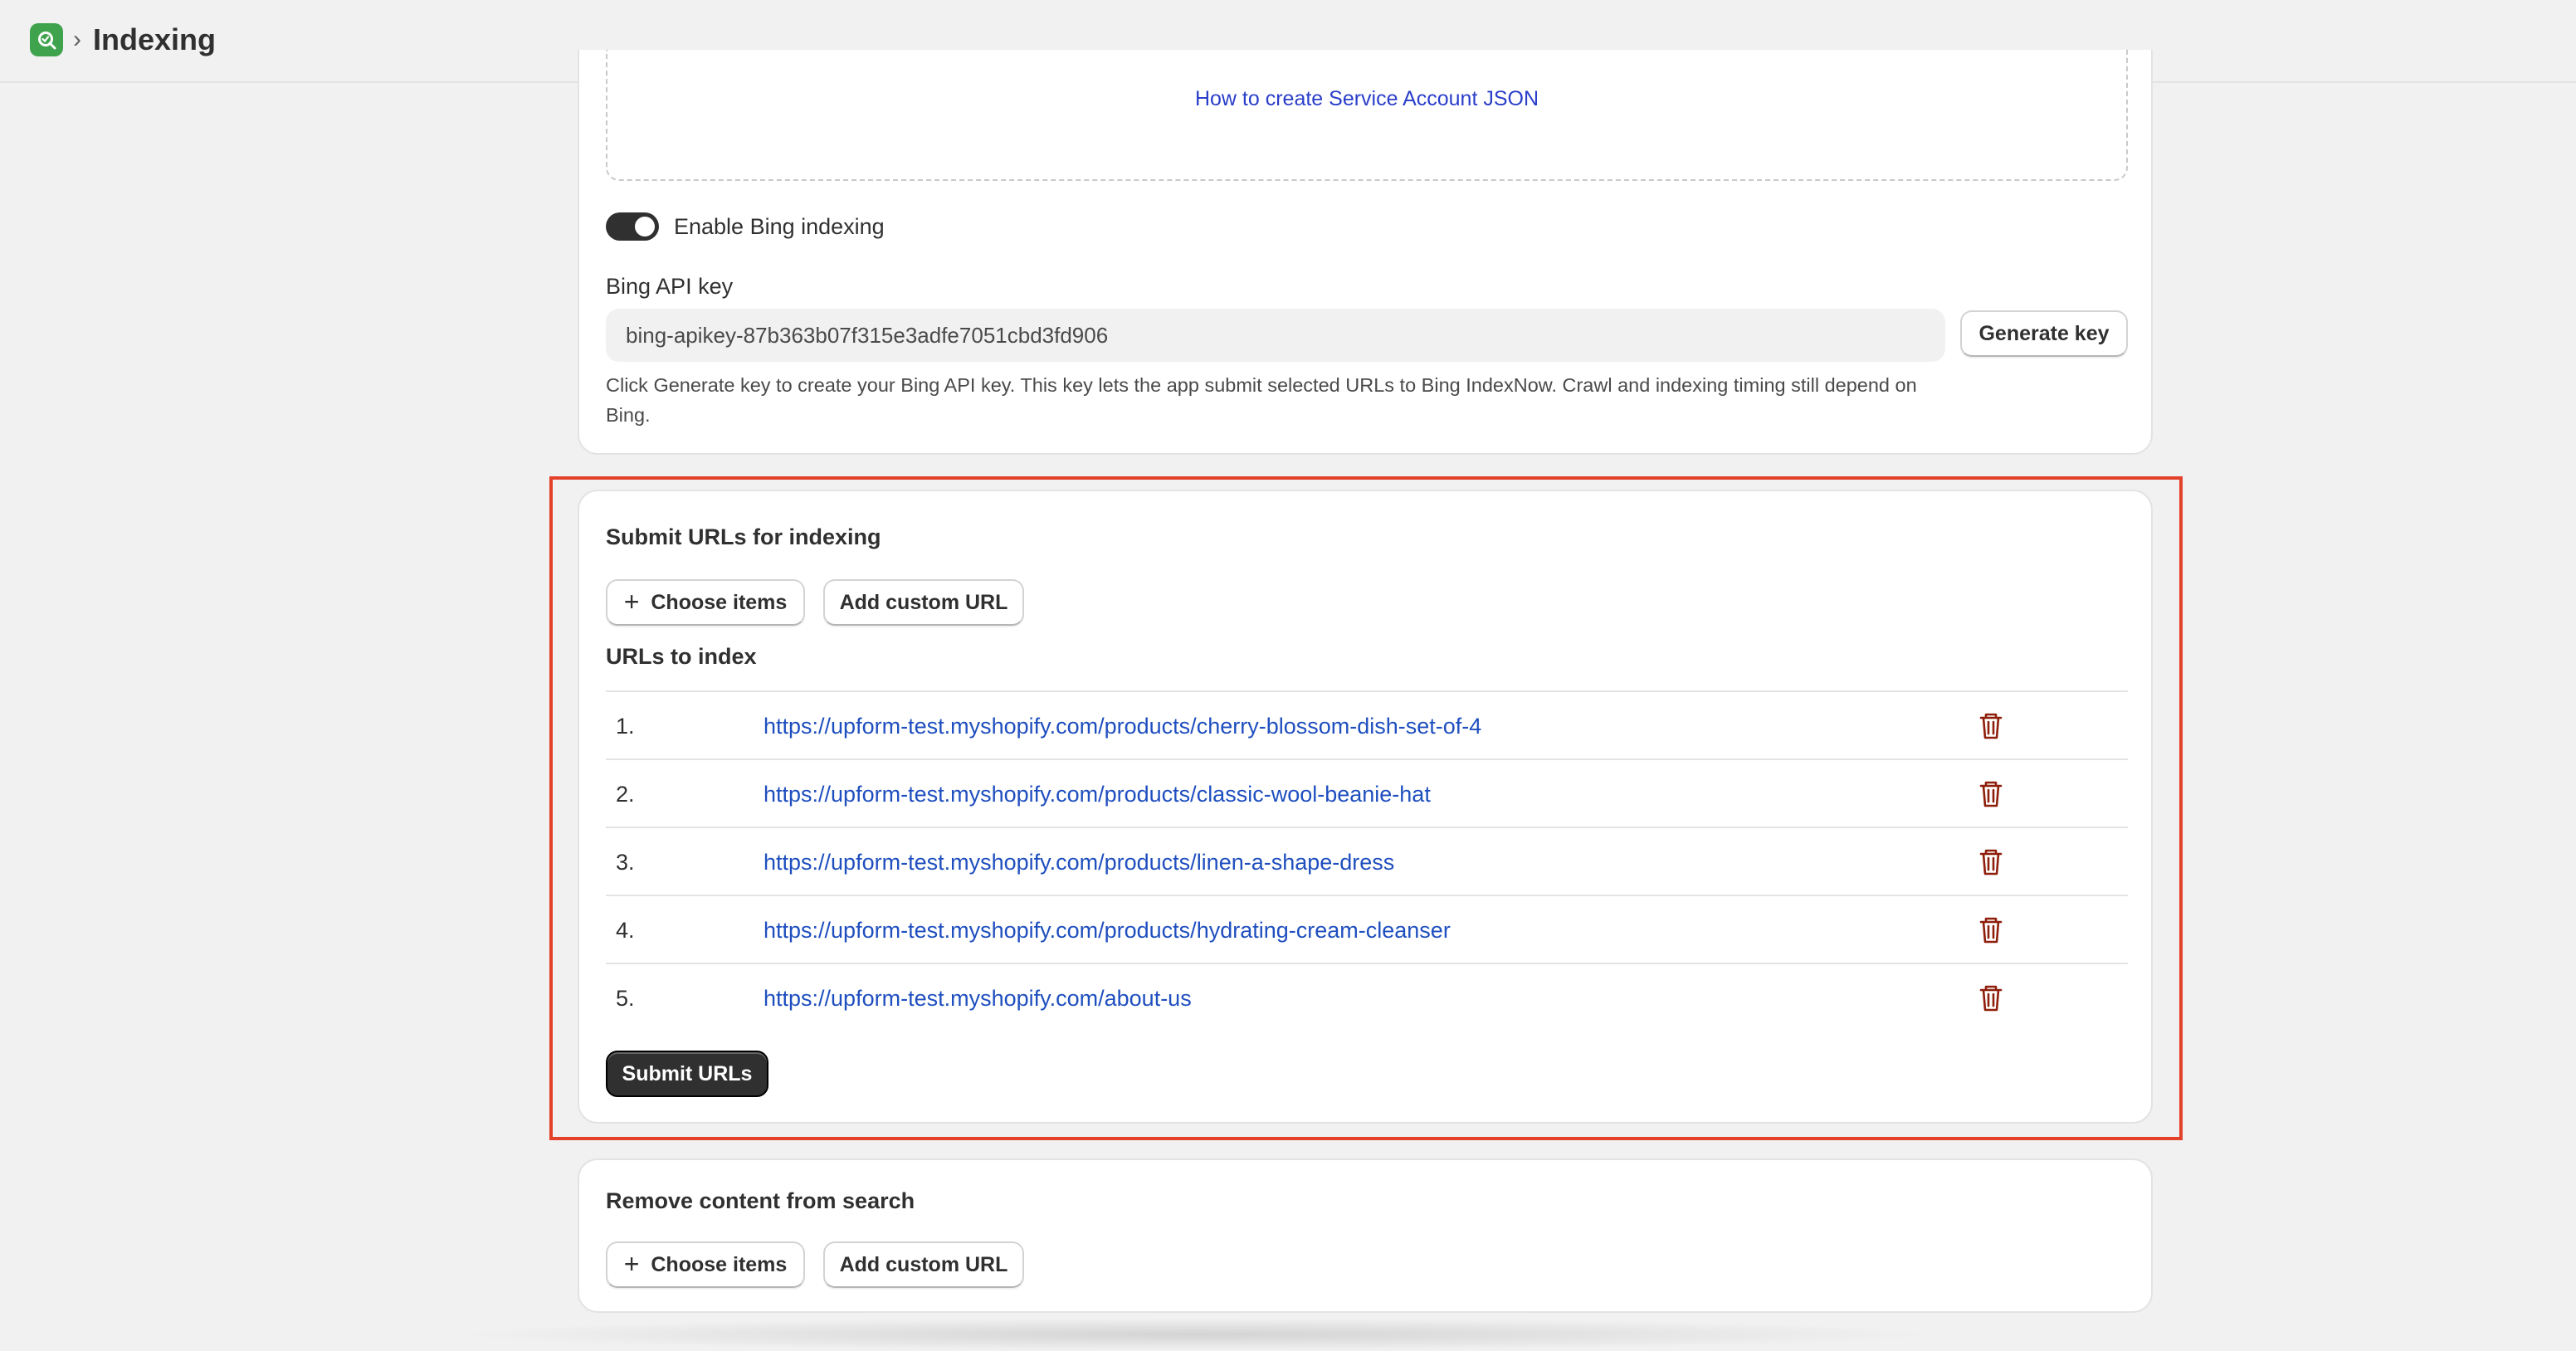  What do you see at coordinates (924, 1264) in the screenshot?
I see `remove-add-custom-url-button: Add custom URL` at bounding box center [924, 1264].